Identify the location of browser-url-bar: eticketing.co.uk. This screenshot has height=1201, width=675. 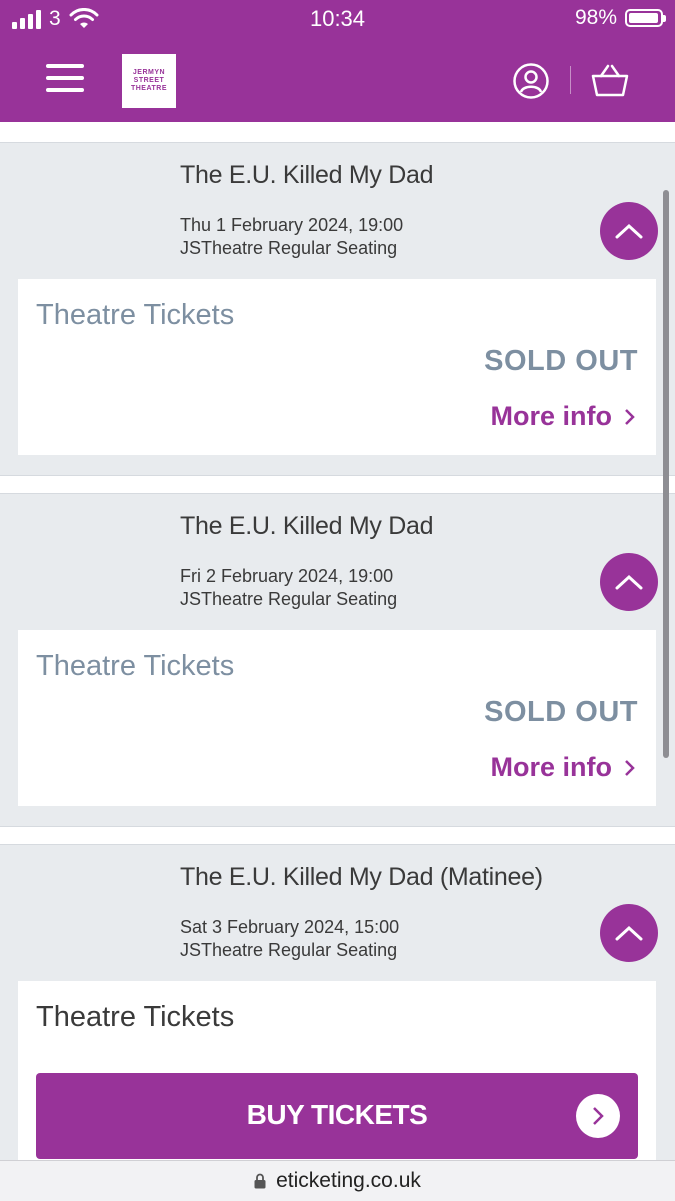
(337, 1180).